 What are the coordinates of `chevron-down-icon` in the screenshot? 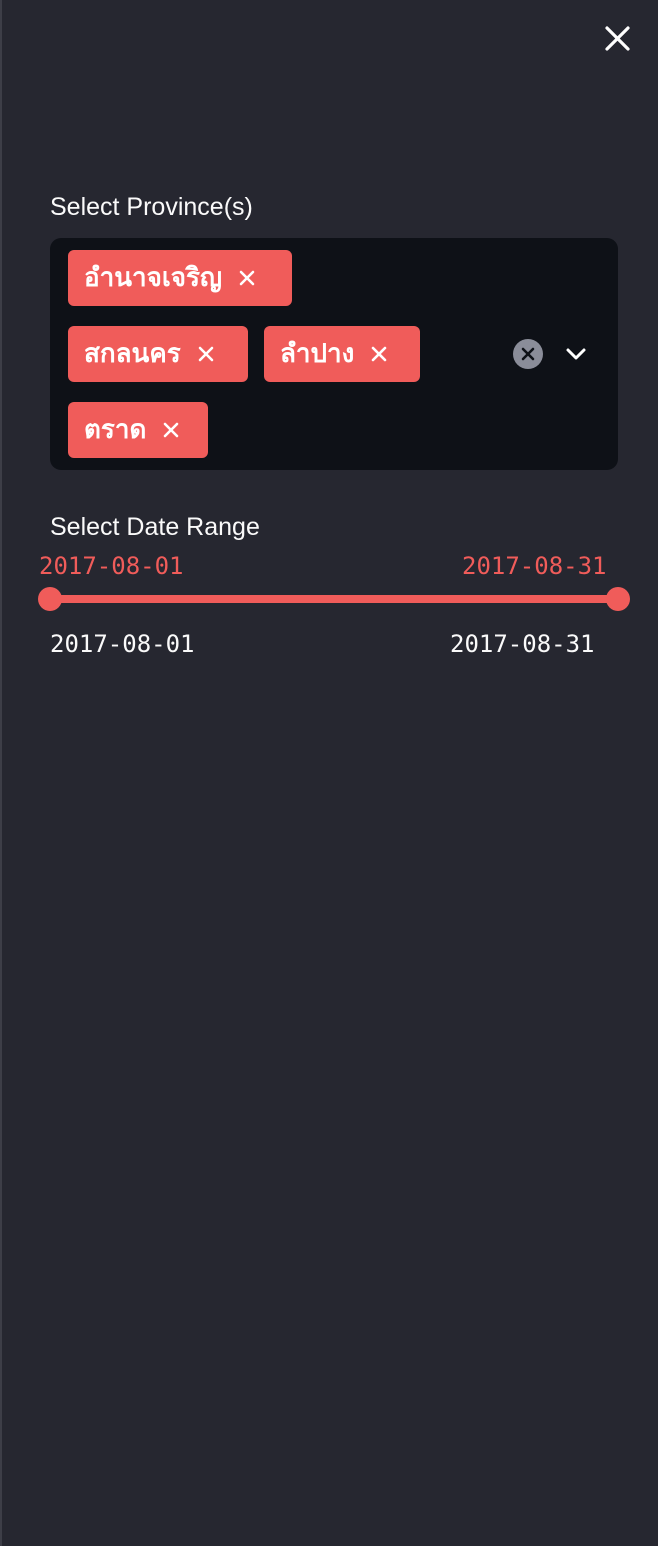 It's located at (576, 354).